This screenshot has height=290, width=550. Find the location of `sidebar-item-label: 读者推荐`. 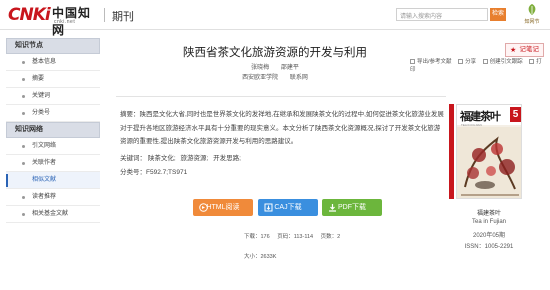

sidebar-item-label: 读者推荐 is located at coordinates (44, 197).